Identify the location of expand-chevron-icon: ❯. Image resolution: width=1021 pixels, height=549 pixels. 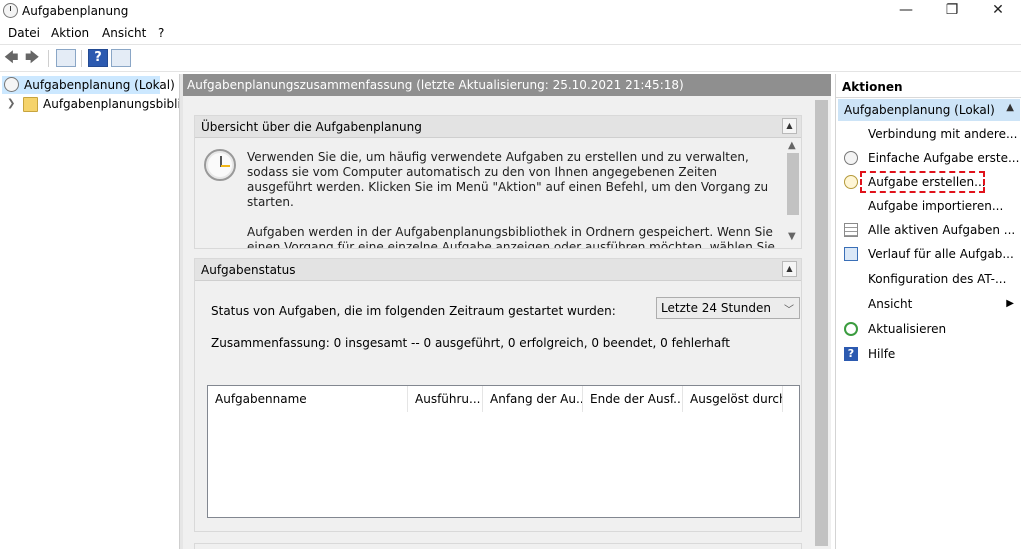
(11, 103).